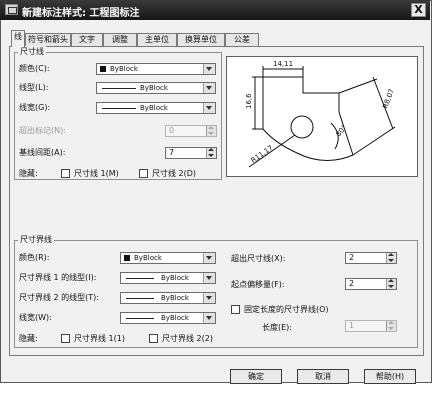 The image size is (437, 397). I want to click on dim-baseline-label: 基线间距(A):, so click(42, 152).